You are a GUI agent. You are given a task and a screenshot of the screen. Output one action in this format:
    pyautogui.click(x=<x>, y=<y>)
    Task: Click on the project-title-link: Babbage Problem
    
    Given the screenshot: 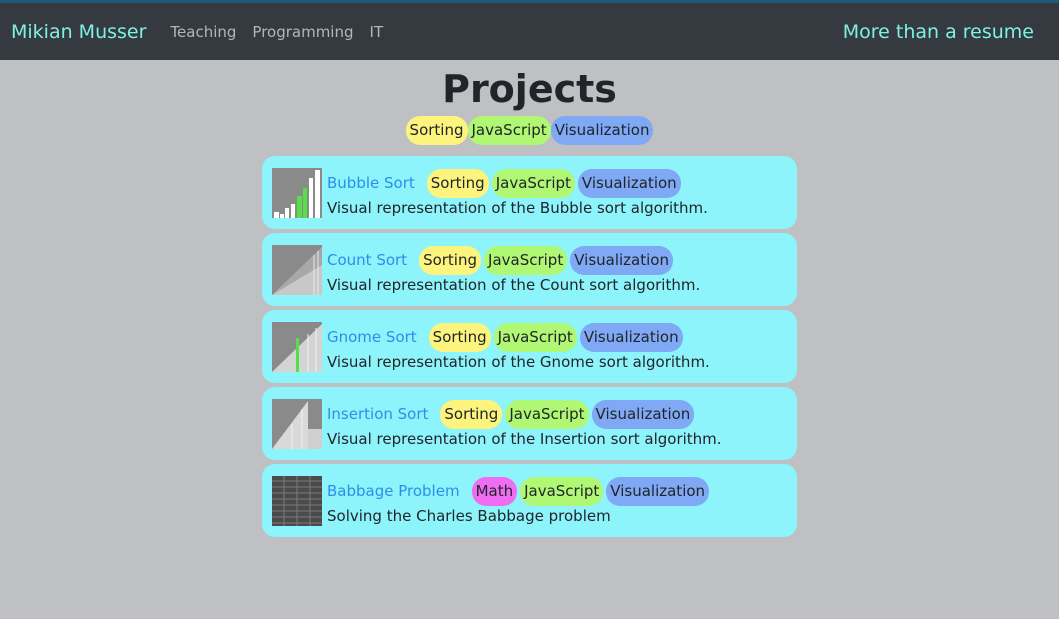 What is the action you would take?
    pyautogui.click(x=393, y=491)
    